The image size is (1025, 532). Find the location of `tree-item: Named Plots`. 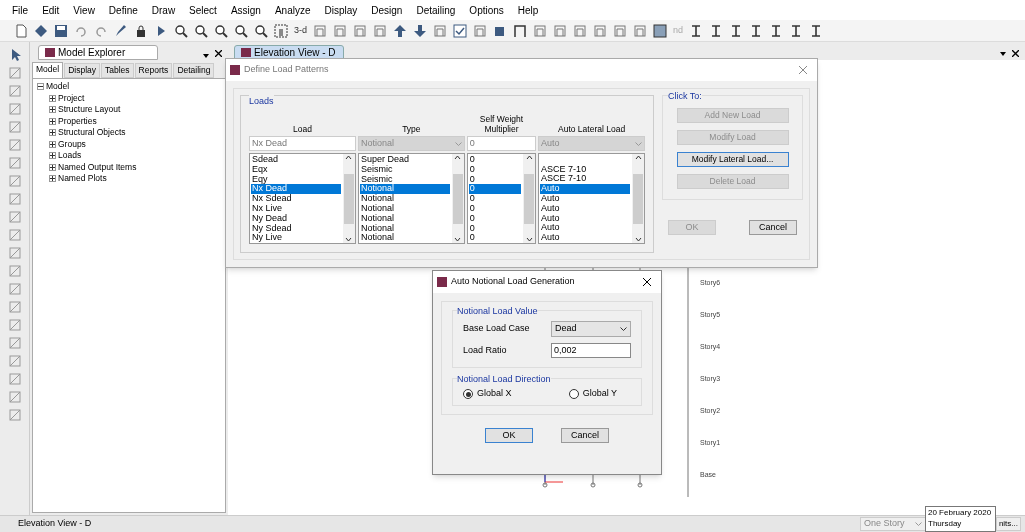

tree-item: Named Plots is located at coordinates (82, 178).